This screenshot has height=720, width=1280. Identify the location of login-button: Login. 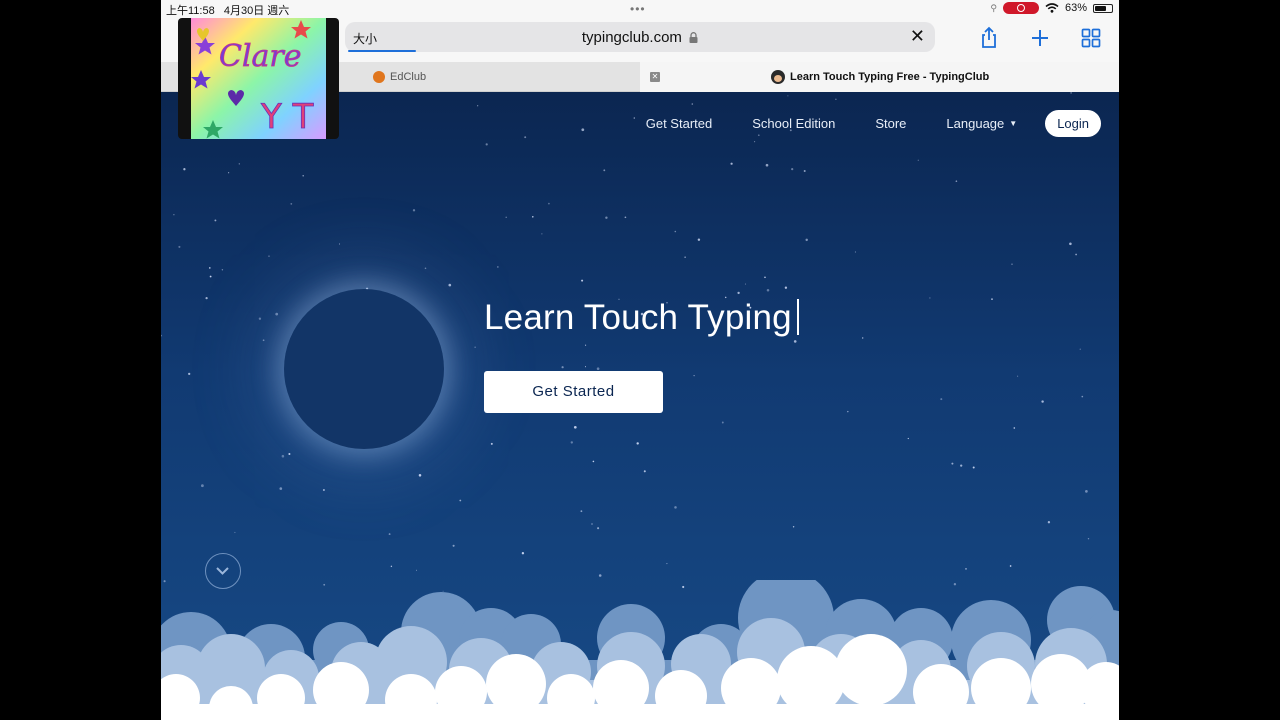
(1073, 123).